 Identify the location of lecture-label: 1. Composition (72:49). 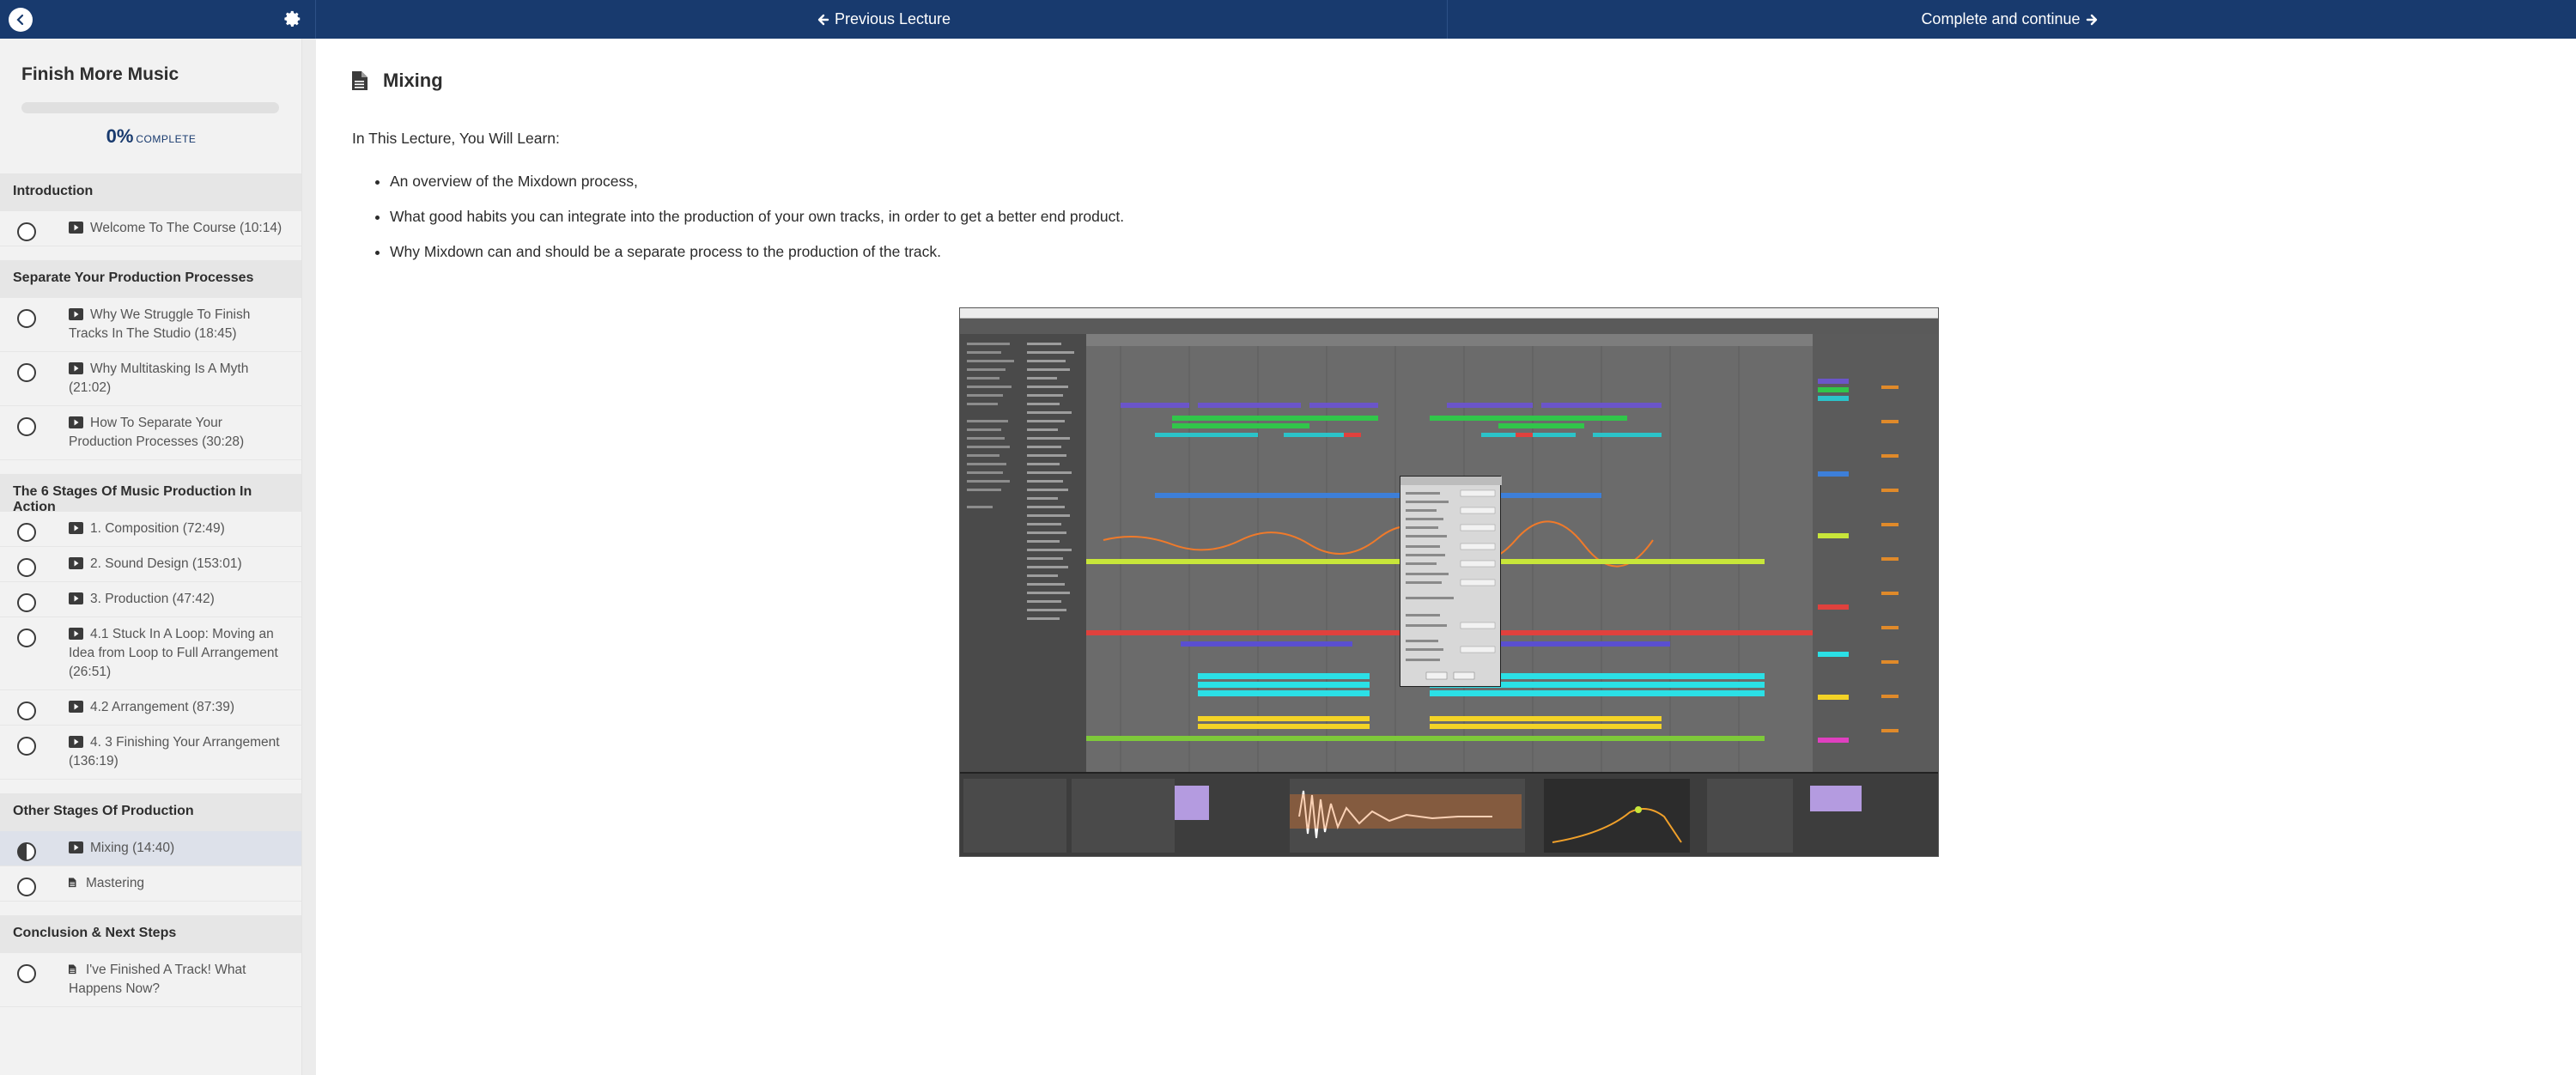
(158, 528).